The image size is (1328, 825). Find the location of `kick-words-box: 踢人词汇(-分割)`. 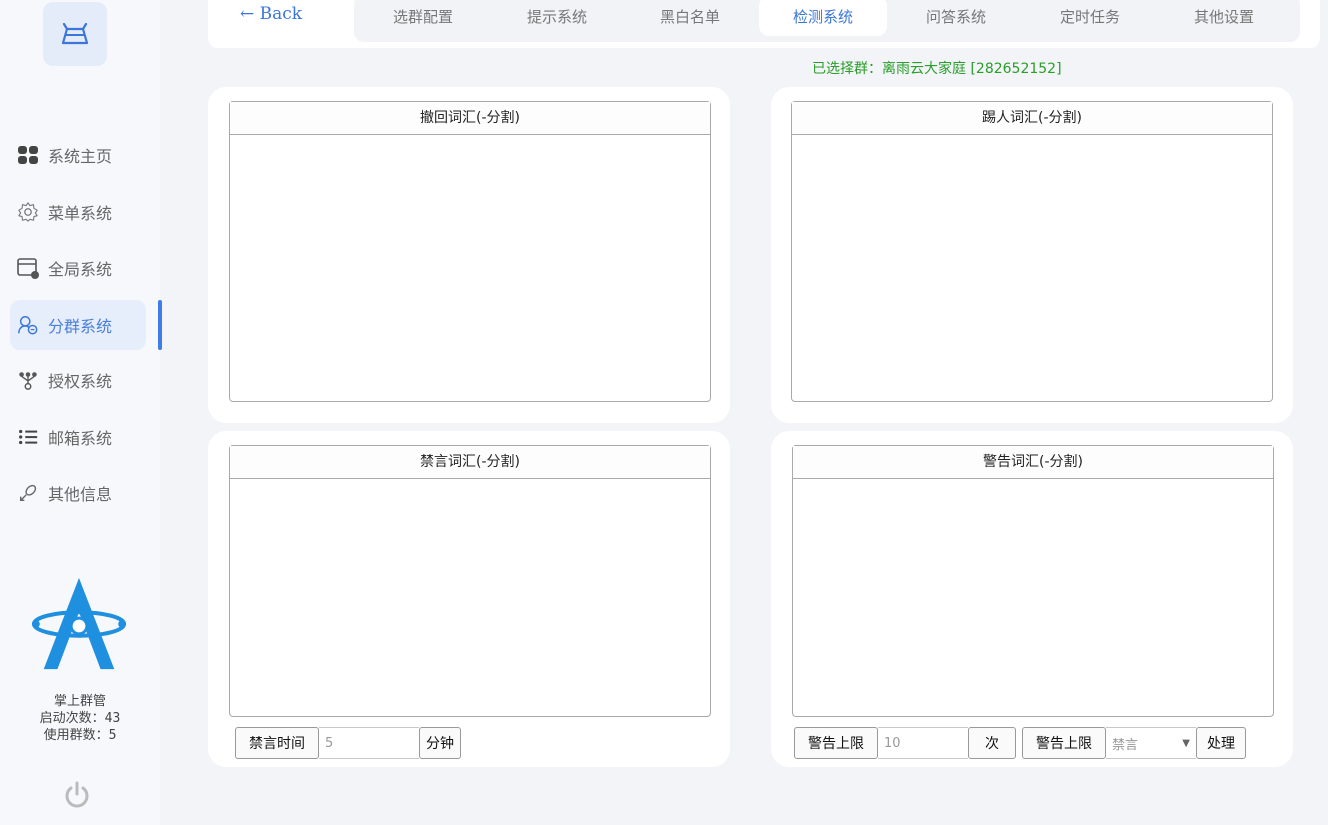

kick-words-box: 踢人词汇(-分割) is located at coordinates (1032, 251).